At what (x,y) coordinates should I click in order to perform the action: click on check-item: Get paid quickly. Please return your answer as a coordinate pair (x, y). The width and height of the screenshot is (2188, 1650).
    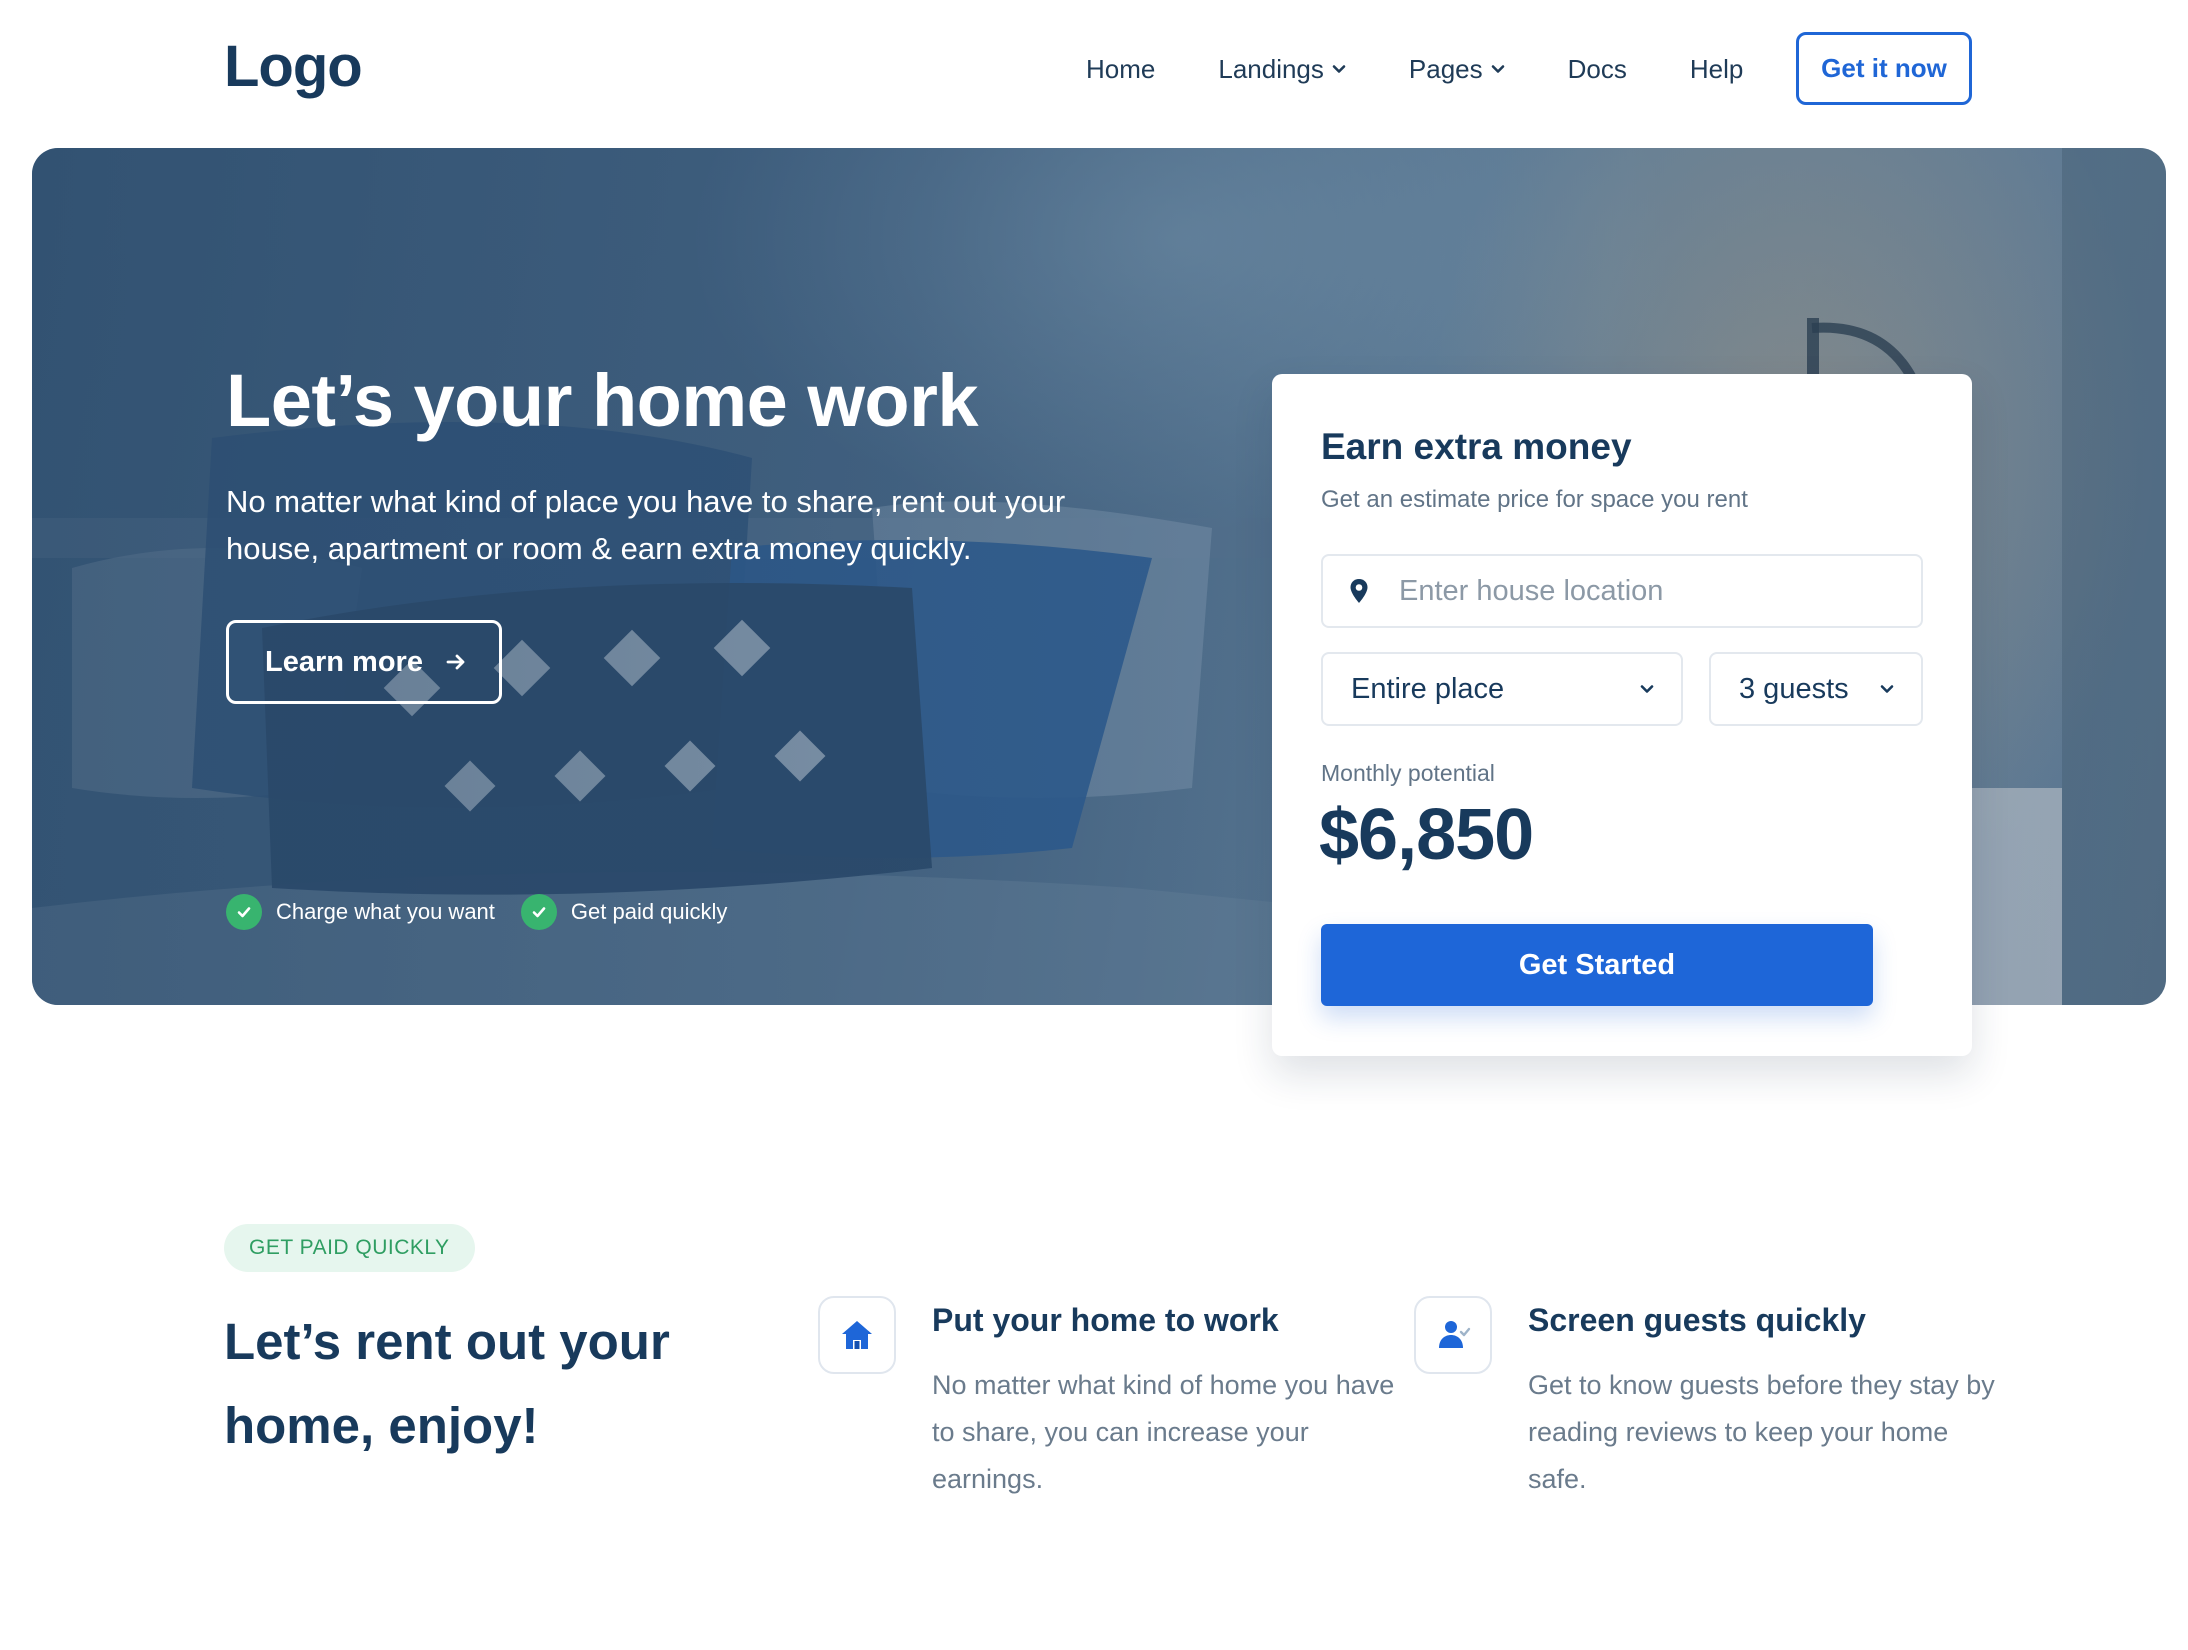
    Looking at the image, I should click on (624, 912).